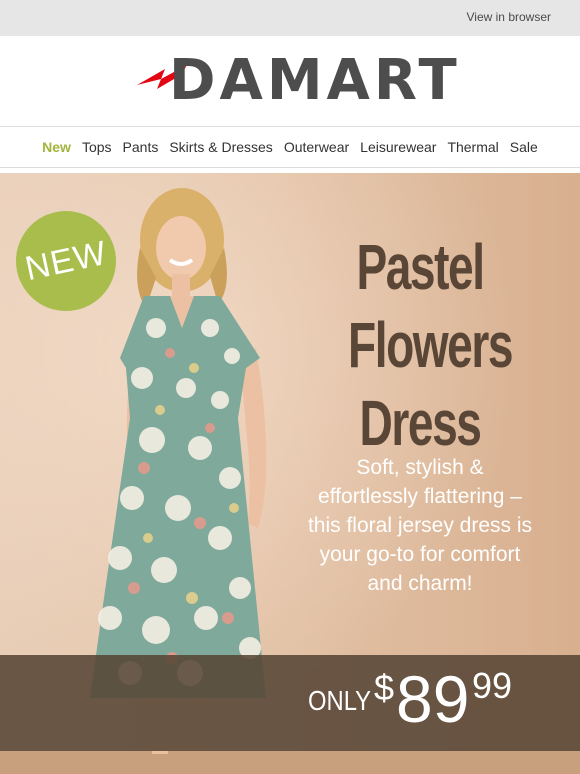 The image size is (580, 774). What do you see at coordinates (420, 267) in the screenshot?
I see `headline-line-1: Pastel` at bounding box center [420, 267].